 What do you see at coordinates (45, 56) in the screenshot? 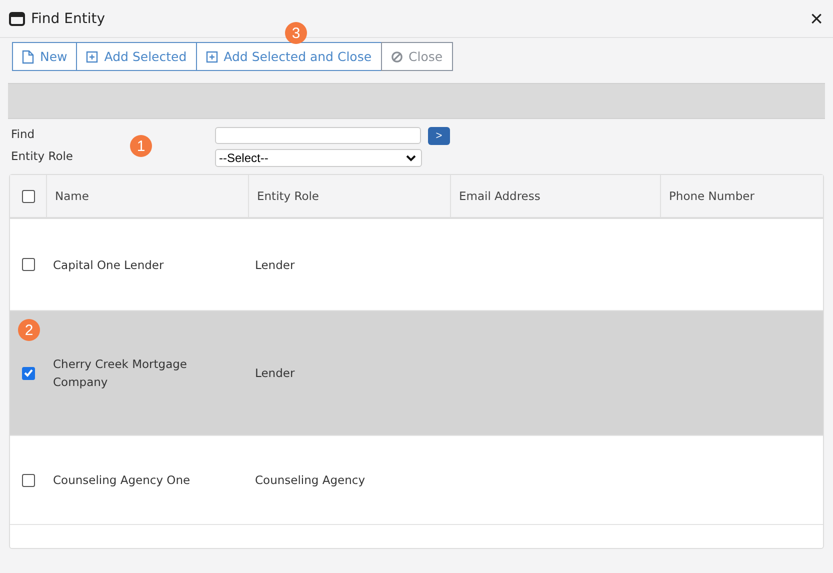
I see `new-button: New` at bounding box center [45, 56].